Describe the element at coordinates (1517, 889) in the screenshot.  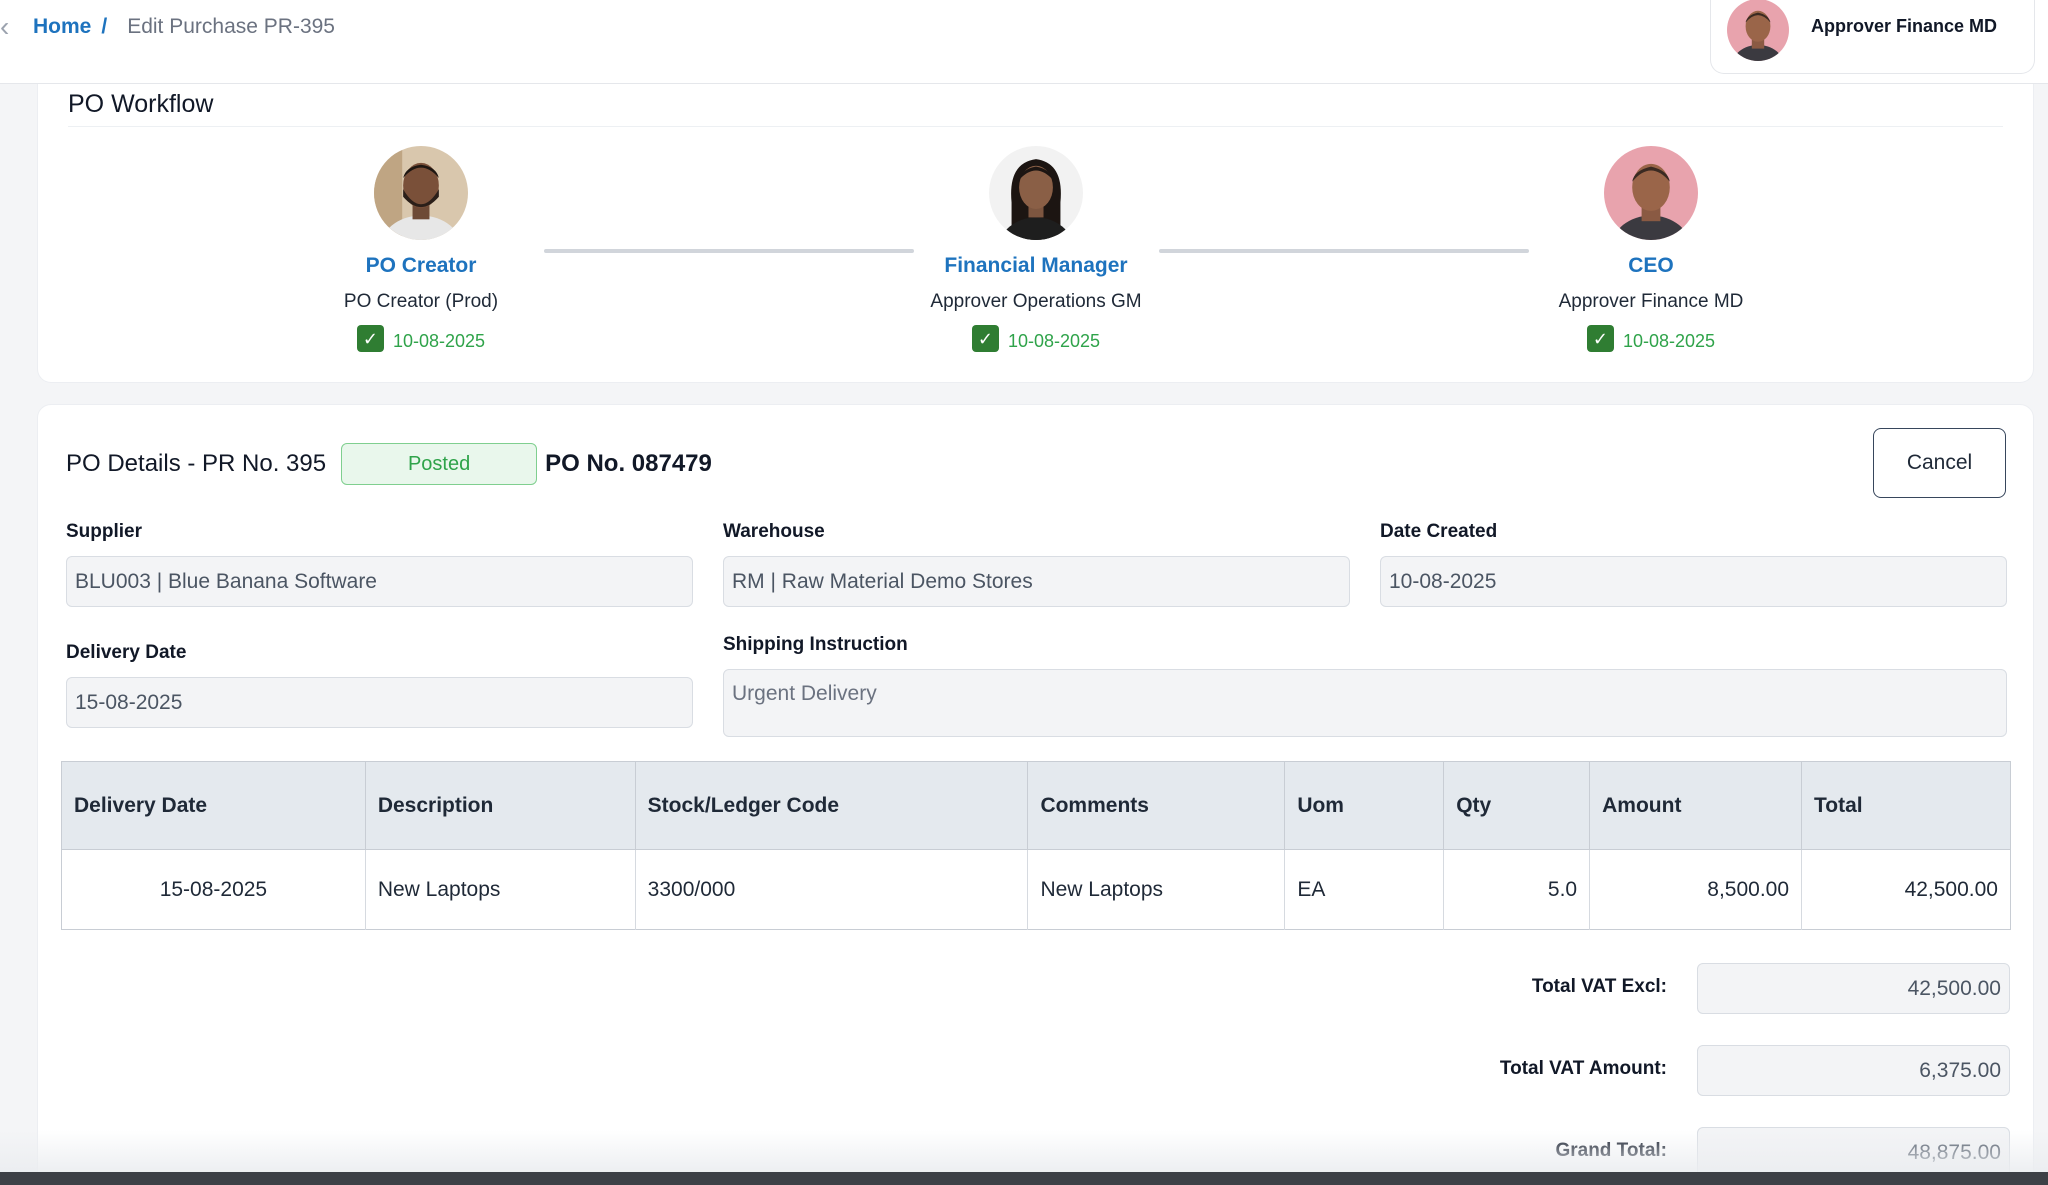
I see `cell-qty: 5.0` at that location.